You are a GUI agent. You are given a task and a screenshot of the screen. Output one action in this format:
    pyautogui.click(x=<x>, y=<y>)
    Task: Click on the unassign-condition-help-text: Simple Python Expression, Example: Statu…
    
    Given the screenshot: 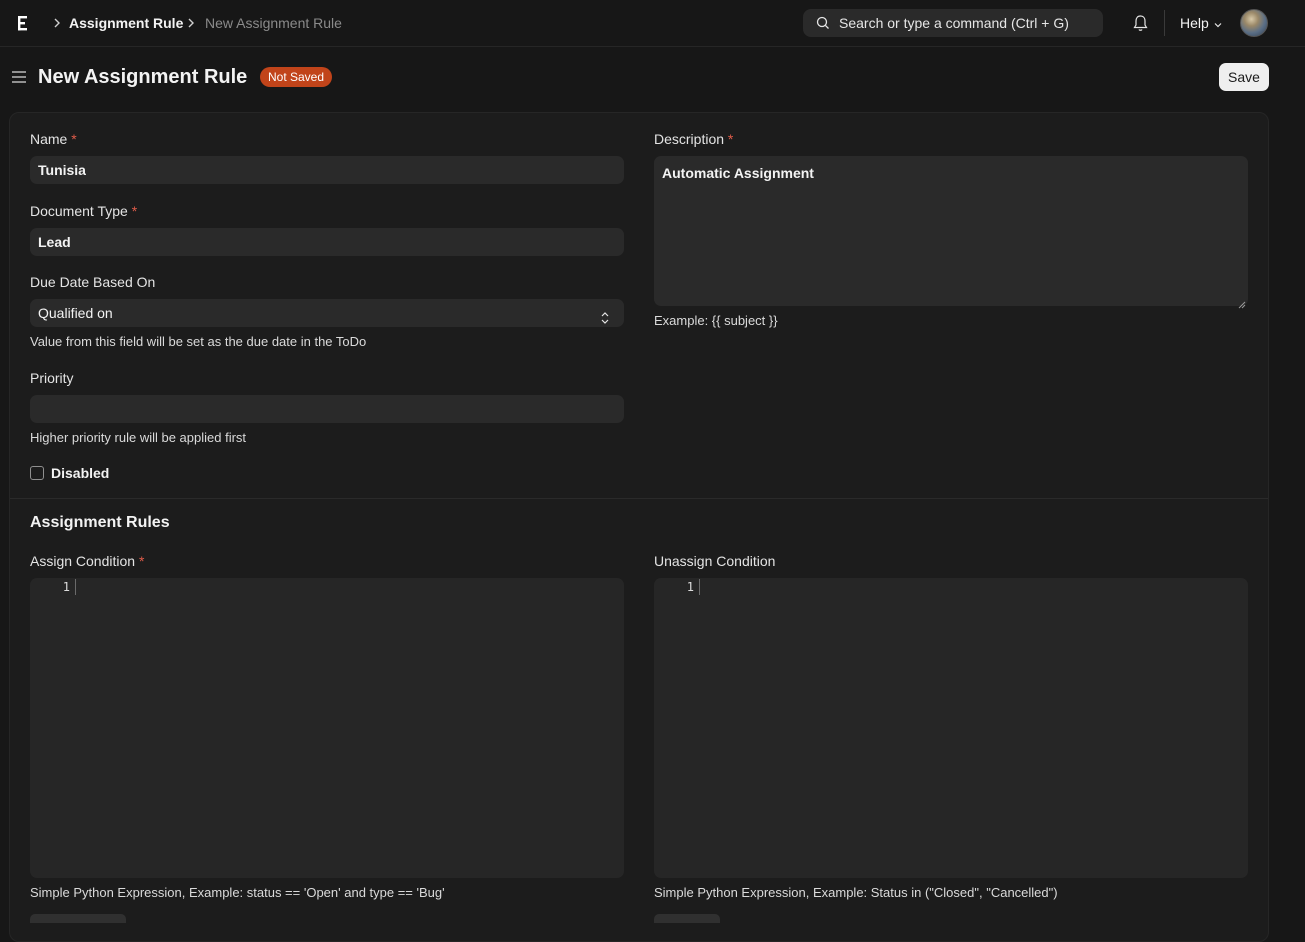 What is the action you would take?
    pyautogui.click(x=856, y=892)
    